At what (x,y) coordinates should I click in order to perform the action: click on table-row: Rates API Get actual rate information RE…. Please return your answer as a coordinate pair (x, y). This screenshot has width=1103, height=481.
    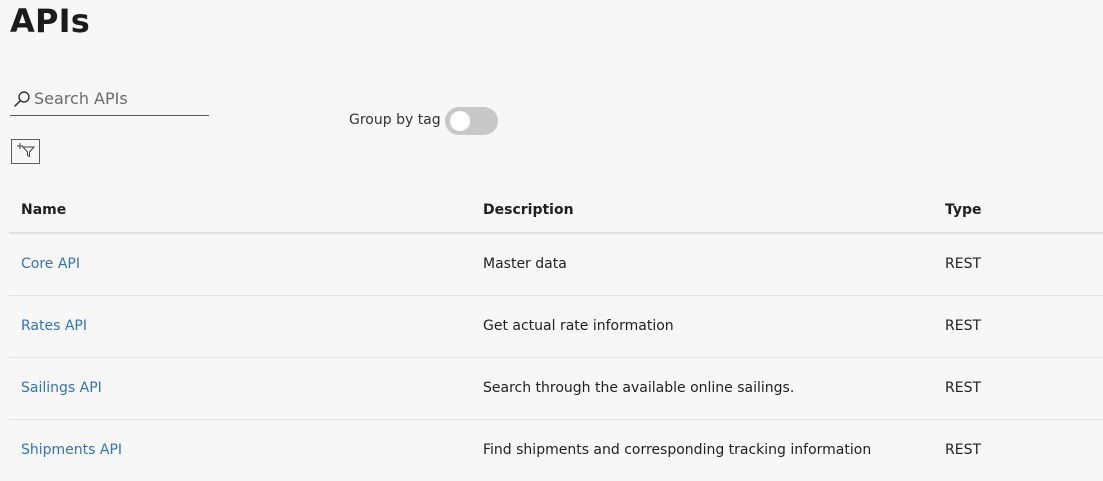
    Looking at the image, I should click on (556, 326).